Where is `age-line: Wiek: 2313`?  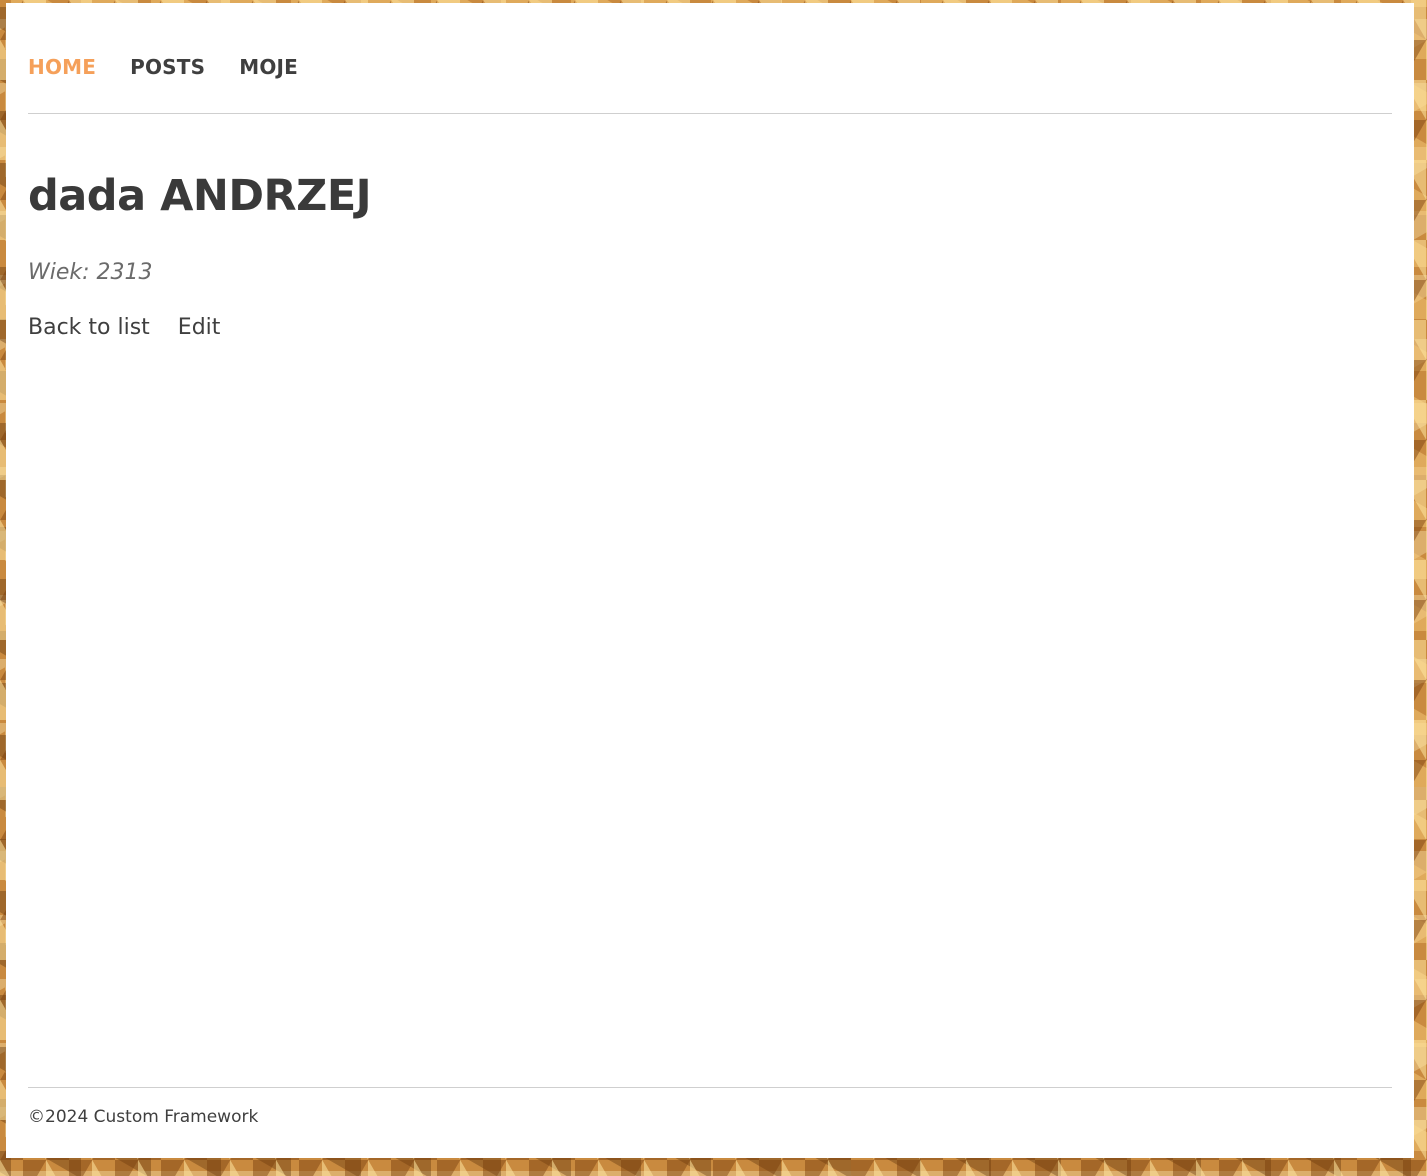
age-line: Wiek: 2313 is located at coordinates (90, 272).